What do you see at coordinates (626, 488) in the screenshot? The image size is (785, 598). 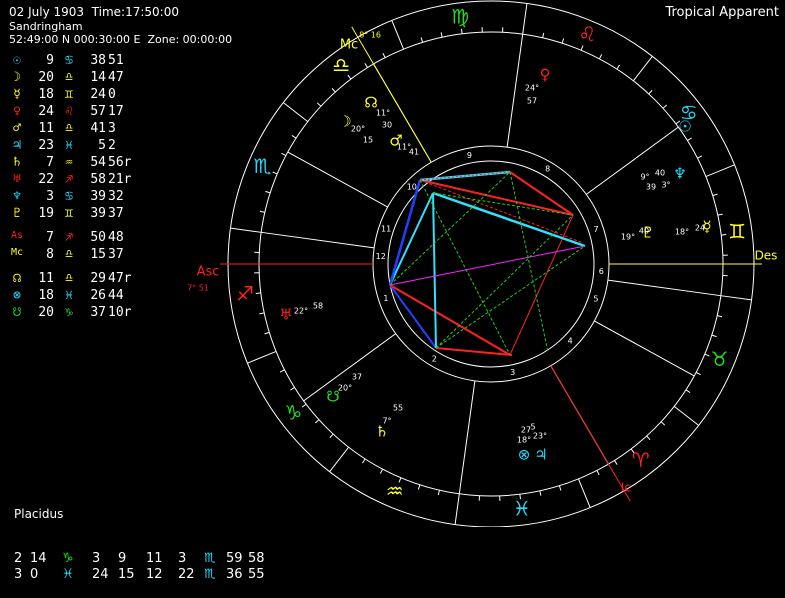 I see `ic-label: Ic` at bounding box center [626, 488].